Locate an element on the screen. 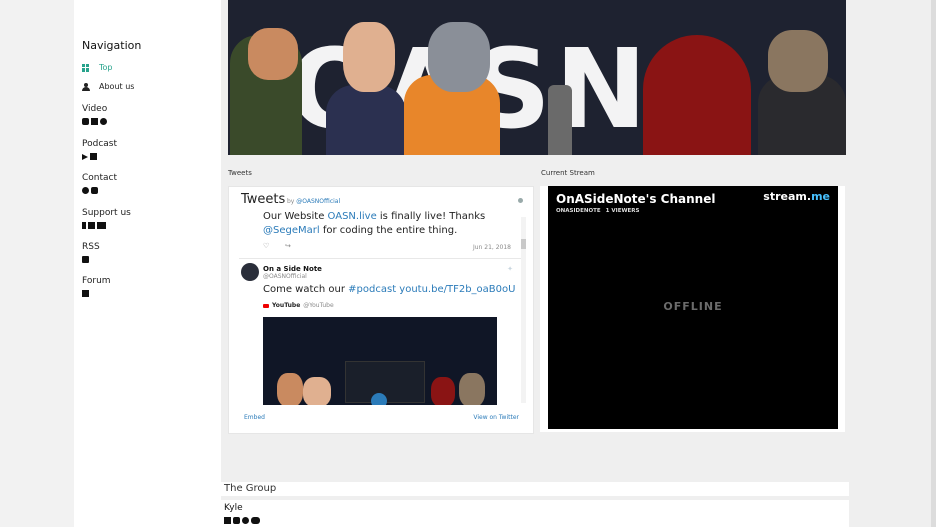 This screenshot has height=527, width=936. forum-icons is located at coordinates (85, 293).